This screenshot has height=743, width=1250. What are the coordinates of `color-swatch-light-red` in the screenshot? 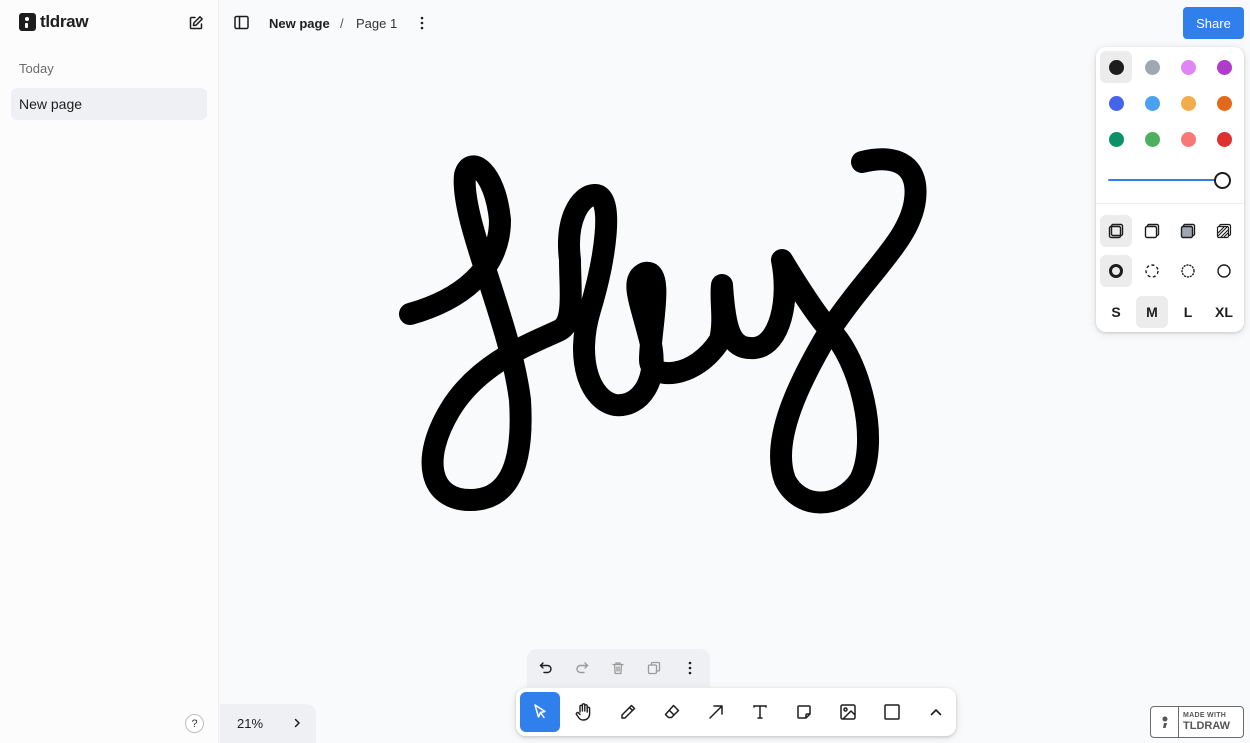 It's located at (1188, 139).